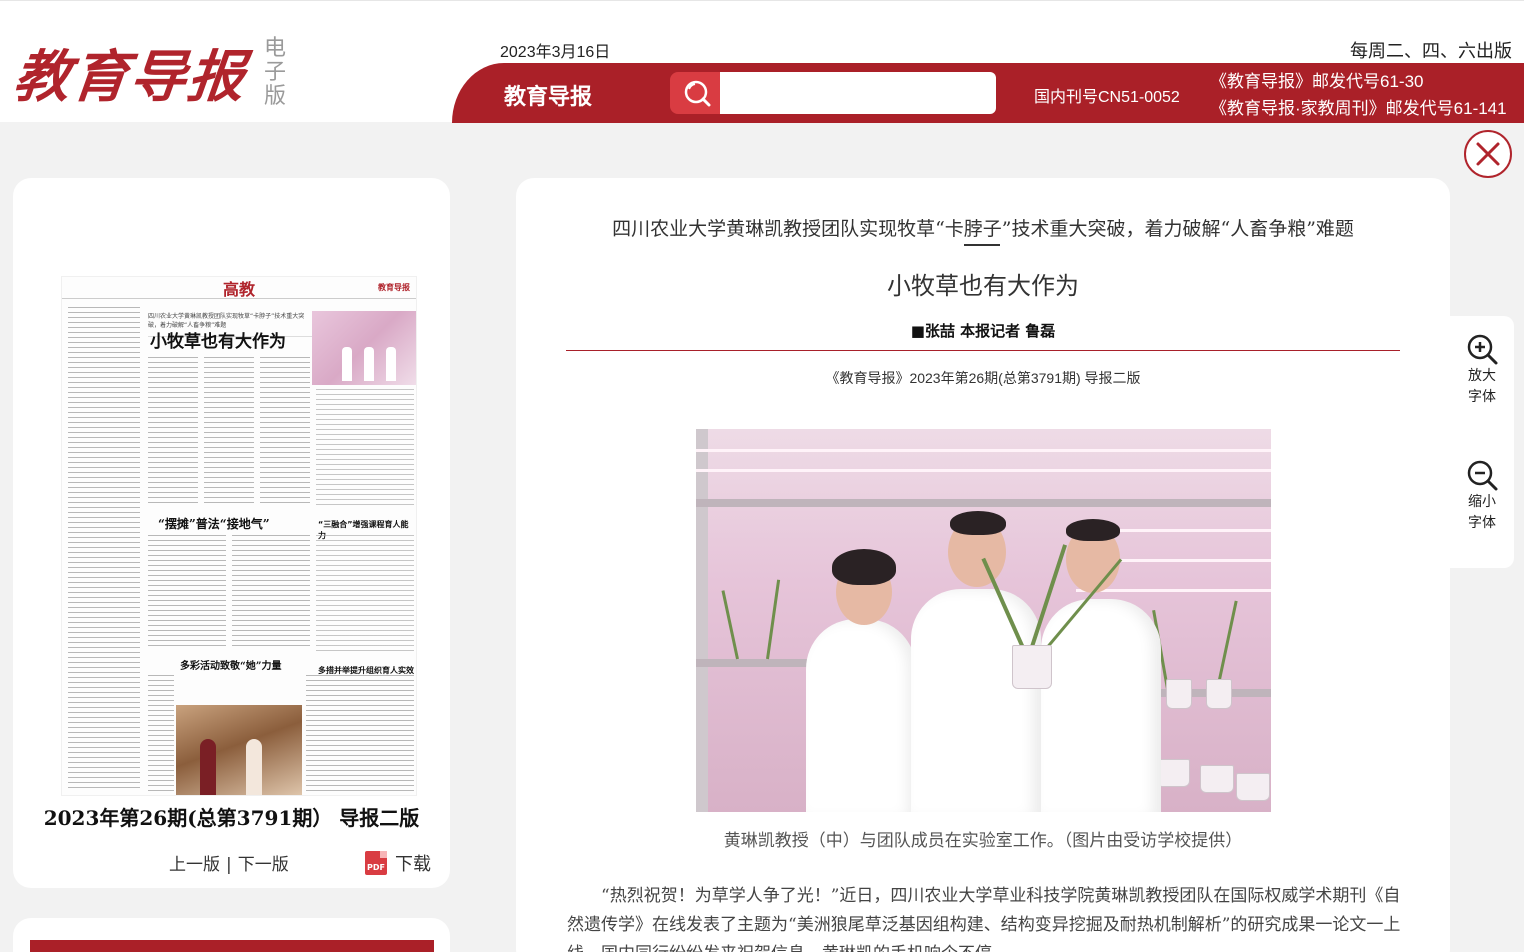 This screenshot has height=952, width=1524. Describe the element at coordinates (983, 286) in the screenshot. I see `article-headline: 小牧草也有大作为` at that location.